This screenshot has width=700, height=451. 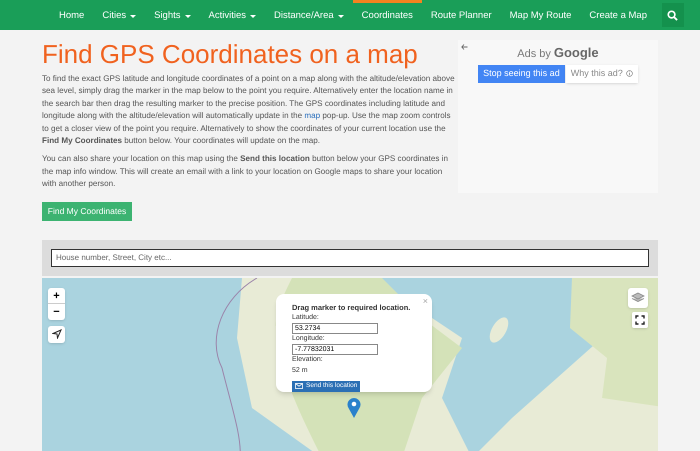 I want to click on zoom-in-button: +, so click(x=56, y=296).